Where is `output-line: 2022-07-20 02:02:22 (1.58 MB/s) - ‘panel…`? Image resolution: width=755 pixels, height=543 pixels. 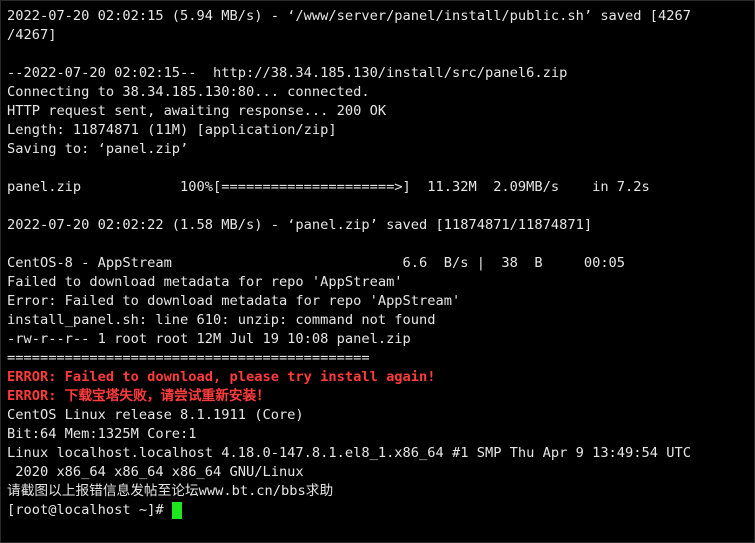
output-line: 2022-07-20 02:02:22 (1.58 MB/s) - ‘panel… is located at coordinates (300, 225).